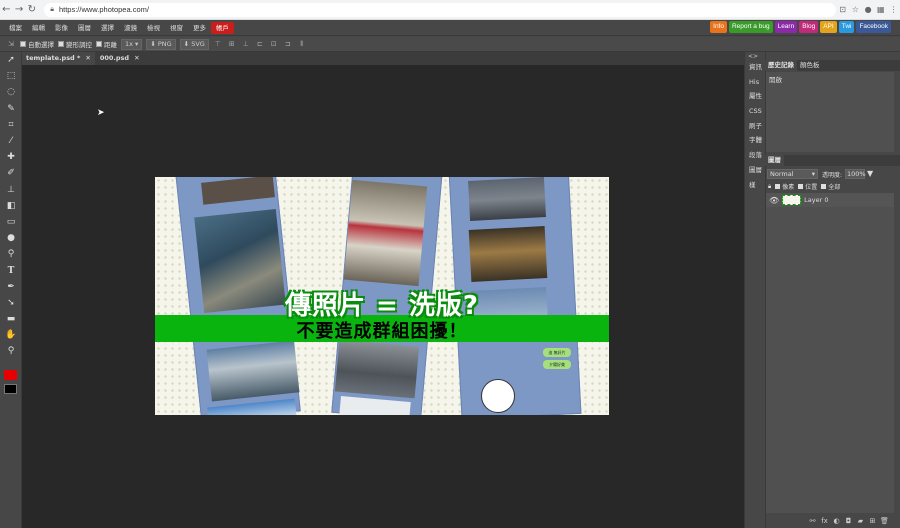 Image resolution: width=900 pixels, height=528 pixels. I want to click on menu-select: 選擇, so click(107, 28).